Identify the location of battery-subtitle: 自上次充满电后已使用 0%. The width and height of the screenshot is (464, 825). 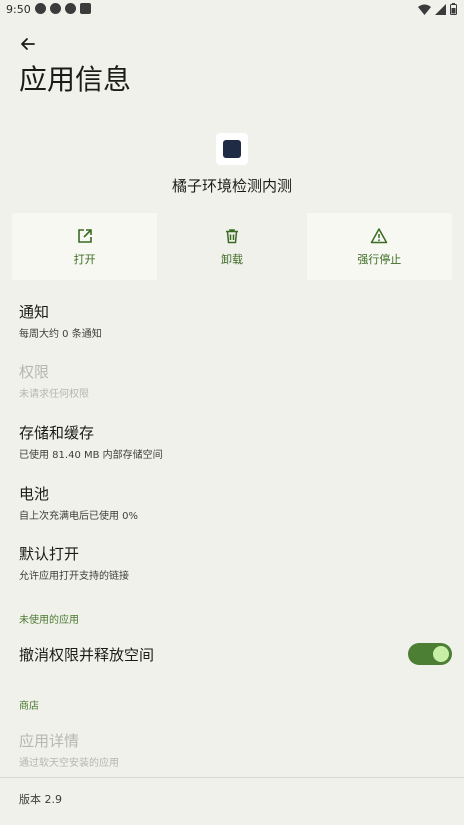
(79, 516).